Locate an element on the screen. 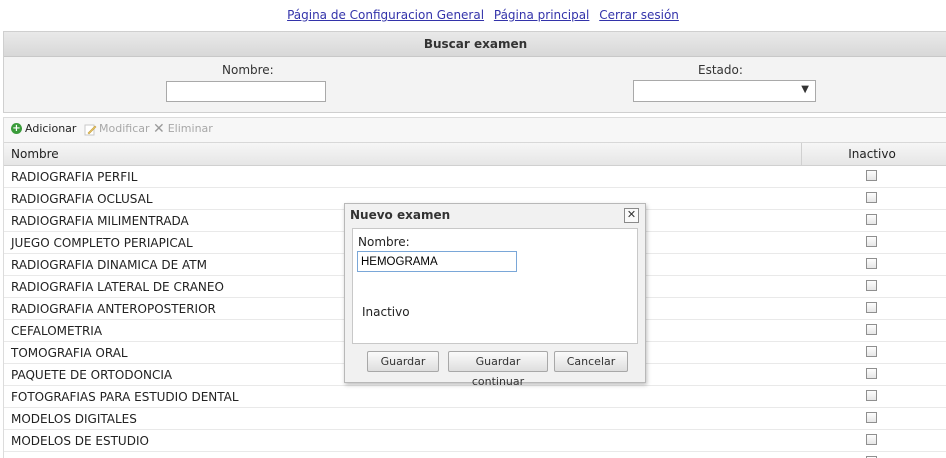 The width and height of the screenshot is (946, 458). exam-name-cell: FOTOGRAFIAS PARA ESTUDIO DENTAL is located at coordinates (125, 397).